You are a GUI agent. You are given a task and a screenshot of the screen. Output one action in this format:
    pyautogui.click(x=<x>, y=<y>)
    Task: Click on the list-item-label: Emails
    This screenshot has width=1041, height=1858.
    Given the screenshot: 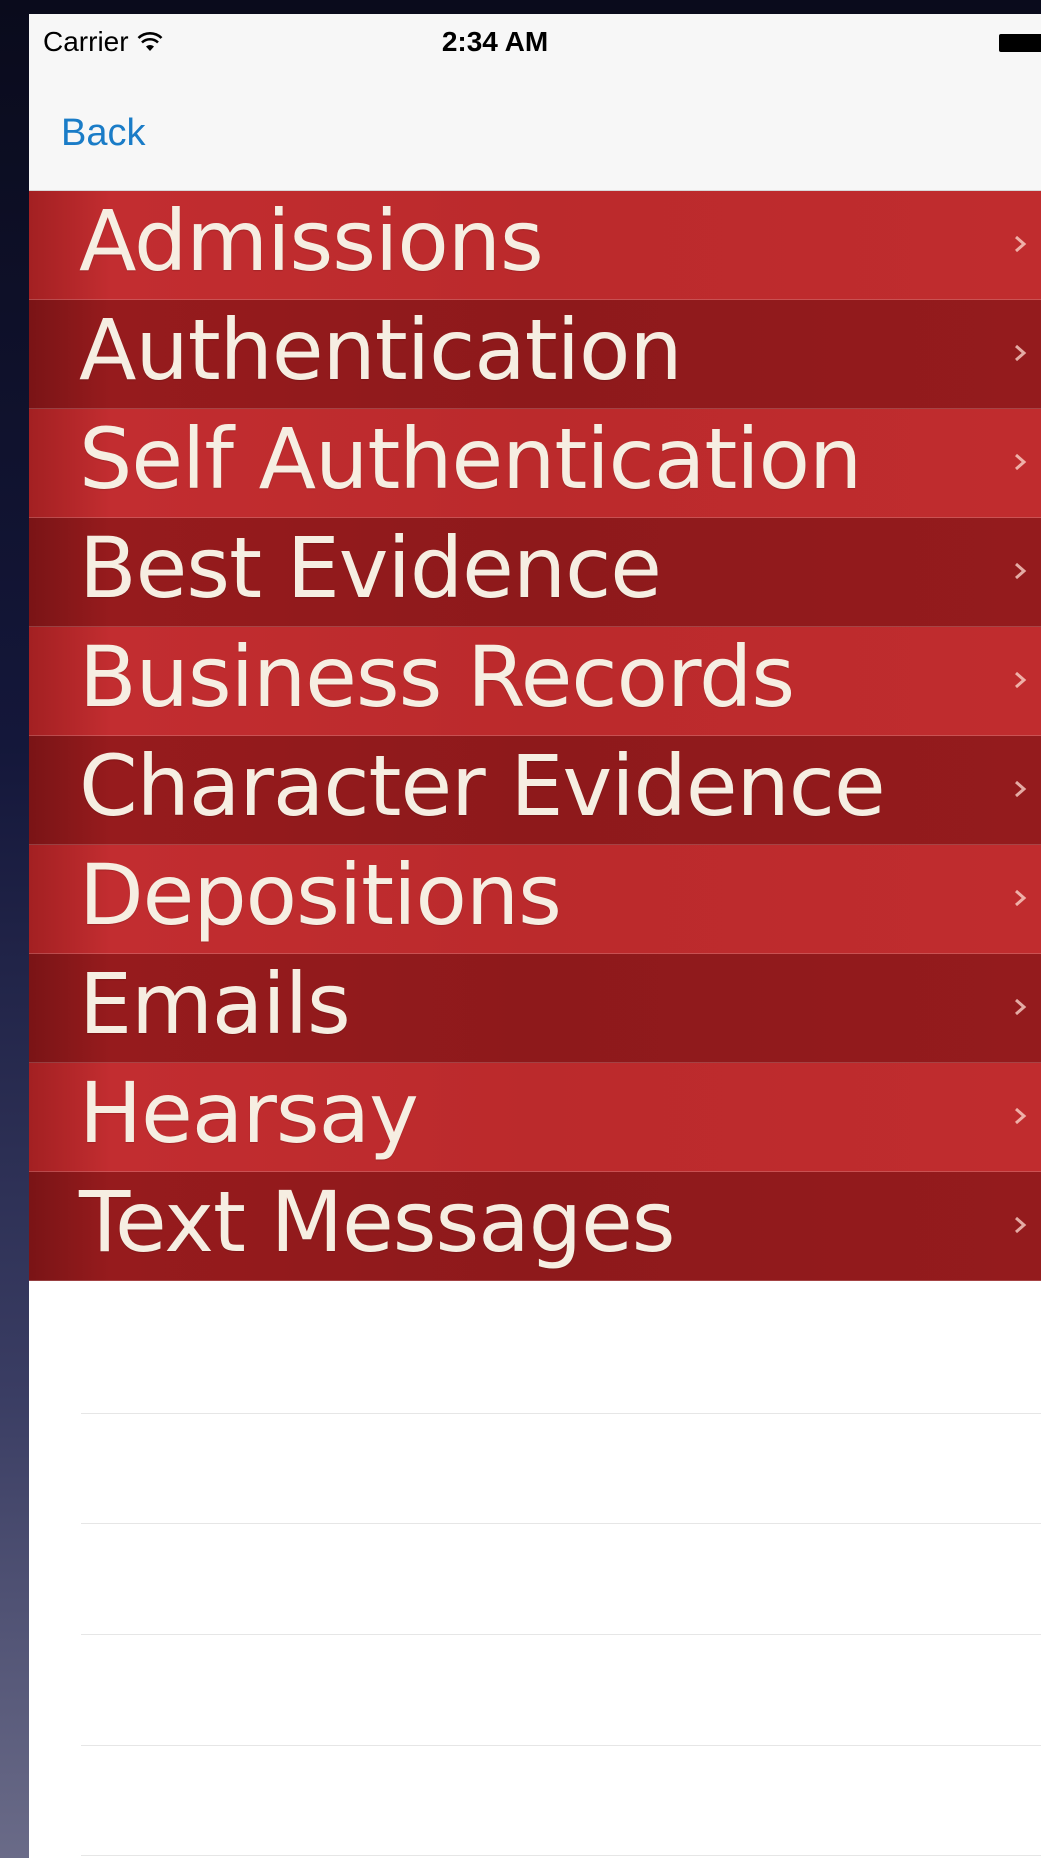 What is the action you would take?
    pyautogui.click(x=215, y=1004)
    